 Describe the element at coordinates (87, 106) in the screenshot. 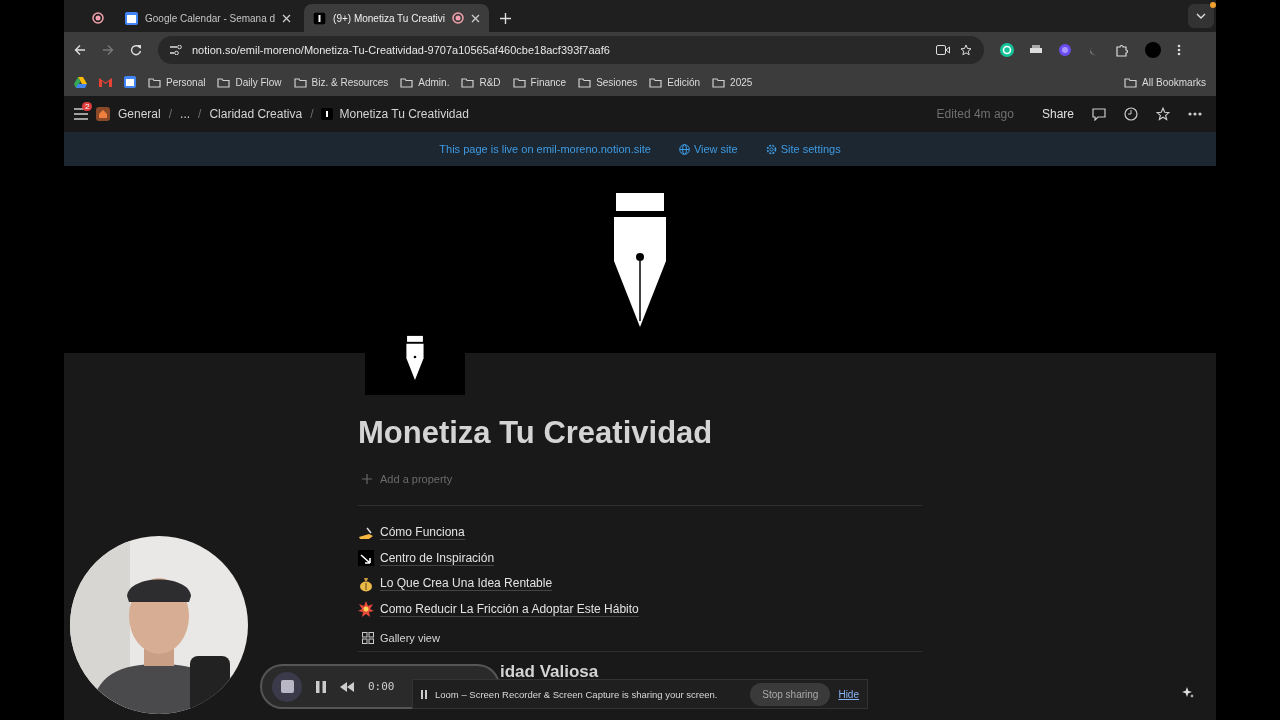

I see `notification-badge: 2` at that location.